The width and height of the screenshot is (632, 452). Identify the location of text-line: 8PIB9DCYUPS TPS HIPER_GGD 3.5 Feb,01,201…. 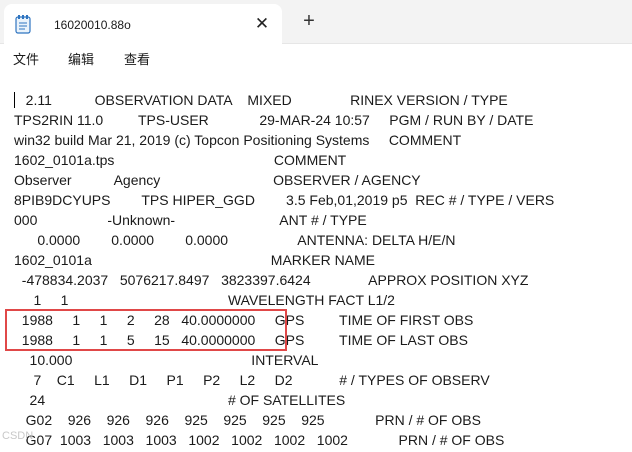
(284, 200).